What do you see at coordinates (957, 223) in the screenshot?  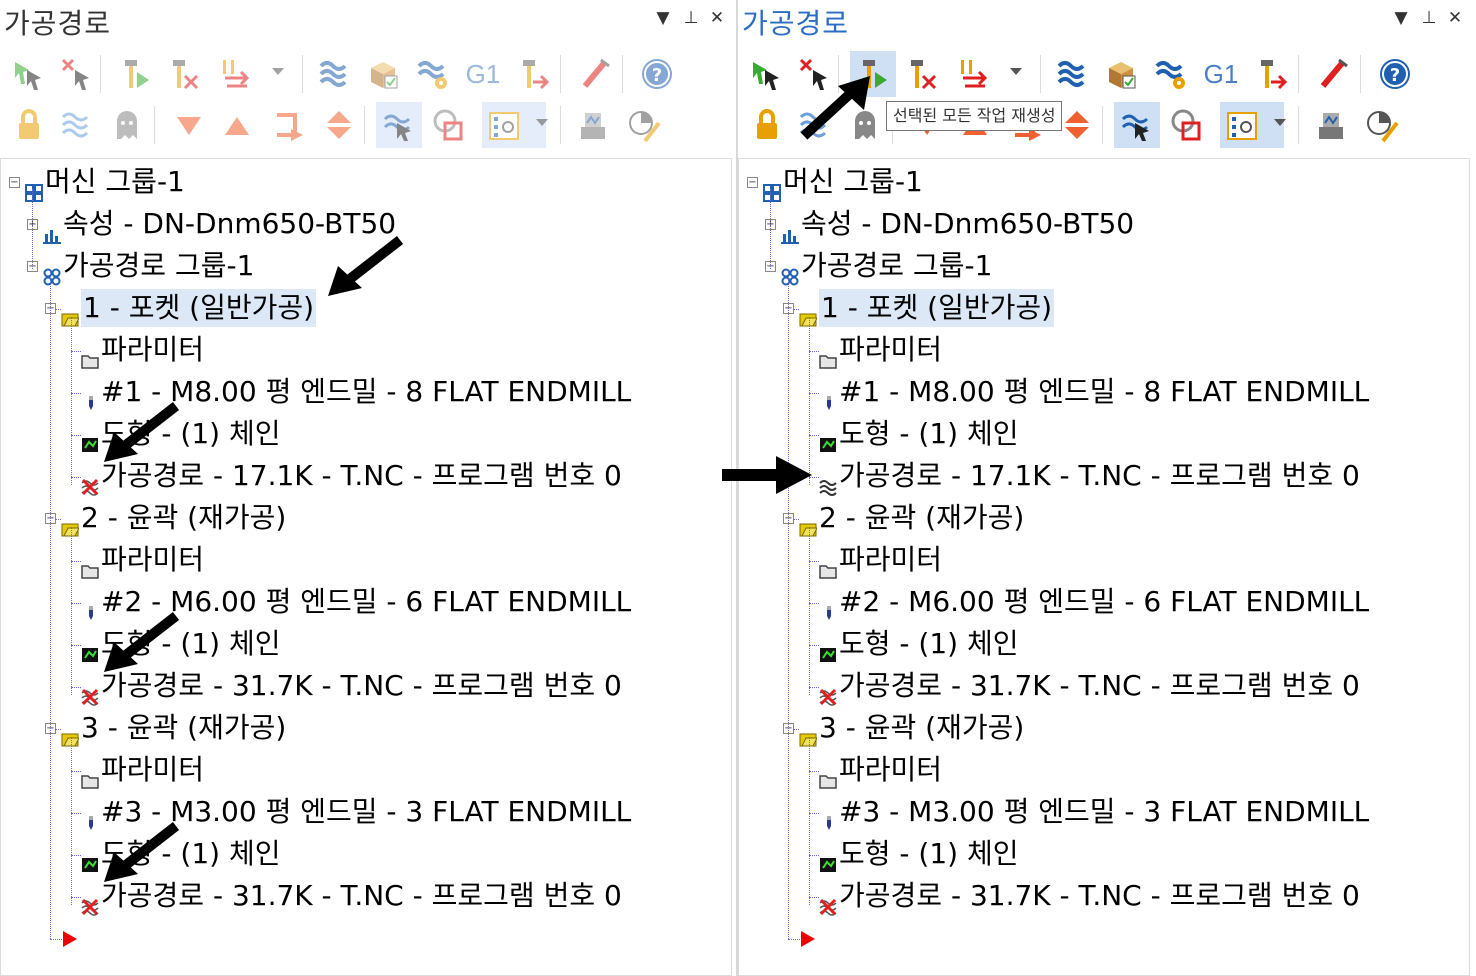 I see `properties-node: 속성 - DN-Dnm650-BT50` at bounding box center [957, 223].